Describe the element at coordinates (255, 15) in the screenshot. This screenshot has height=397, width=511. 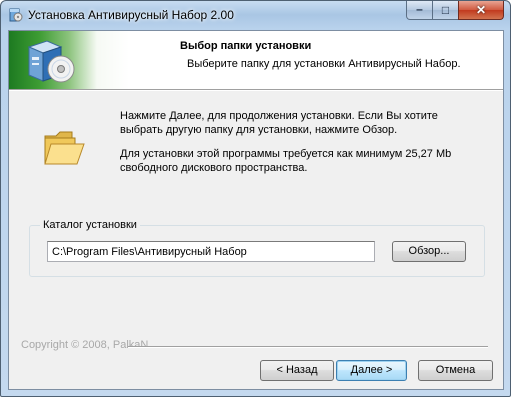
I see `title-bar: Установка Антивирусный Набор 2.00 – □ ✕` at that location.